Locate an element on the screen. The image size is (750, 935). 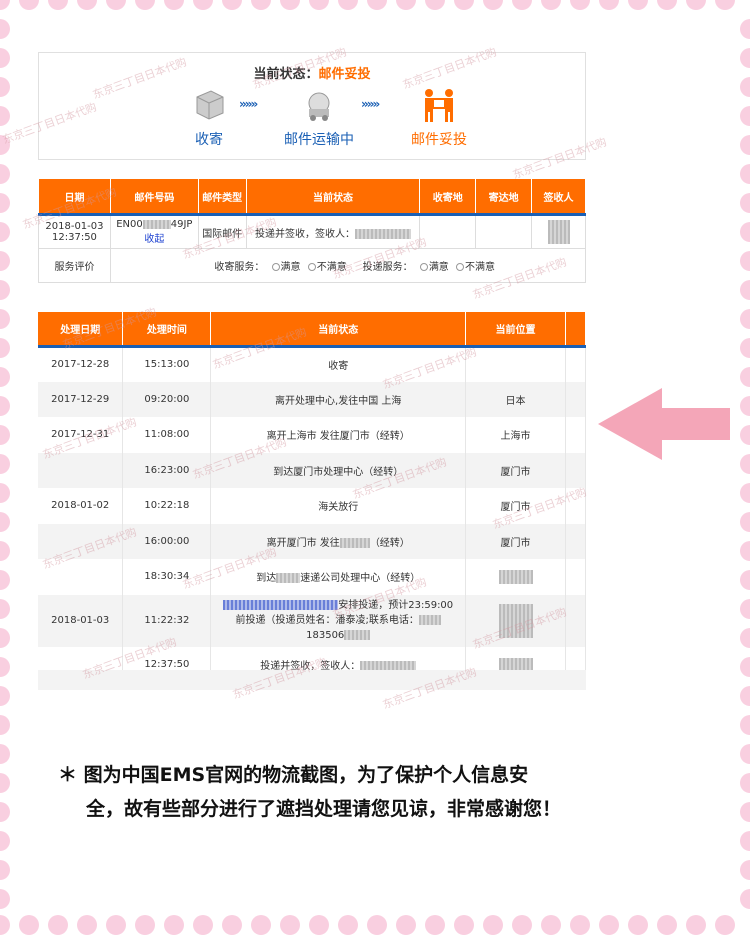
col-header: 邮件号码 is located at coordinates (154, 197).